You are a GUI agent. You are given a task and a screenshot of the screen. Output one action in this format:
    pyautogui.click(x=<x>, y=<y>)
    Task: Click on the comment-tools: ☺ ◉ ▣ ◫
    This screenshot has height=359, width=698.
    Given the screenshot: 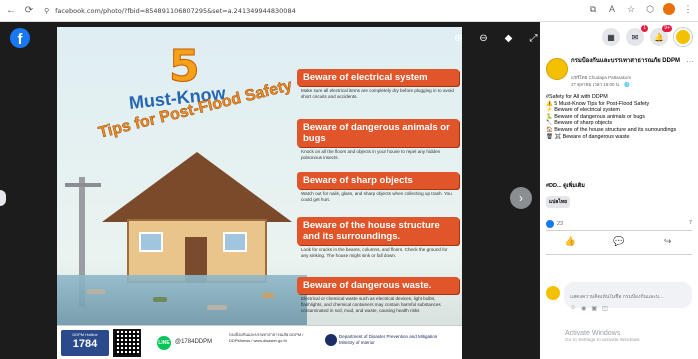 What is the action you would take?
    pyautogui.click(x=628, y=308)
    